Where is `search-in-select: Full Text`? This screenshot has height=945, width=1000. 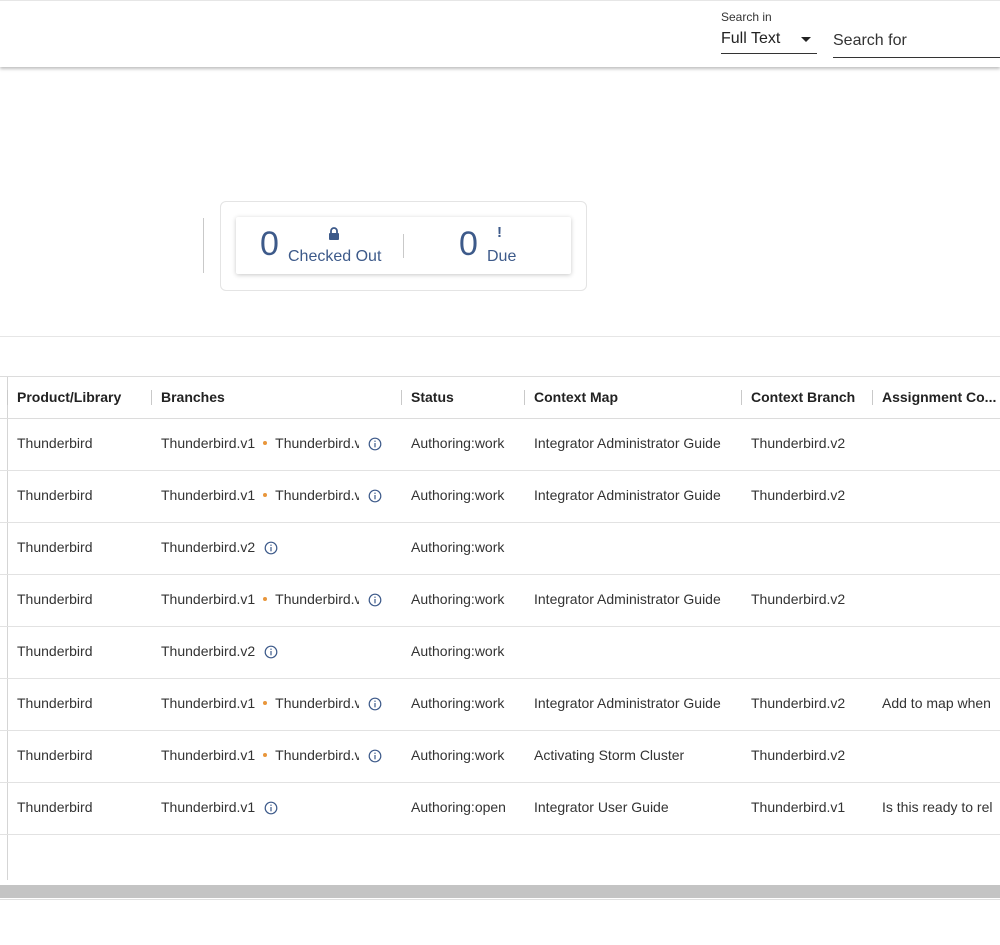 search-in-select: Full Text is located at coordinates (769, 41).